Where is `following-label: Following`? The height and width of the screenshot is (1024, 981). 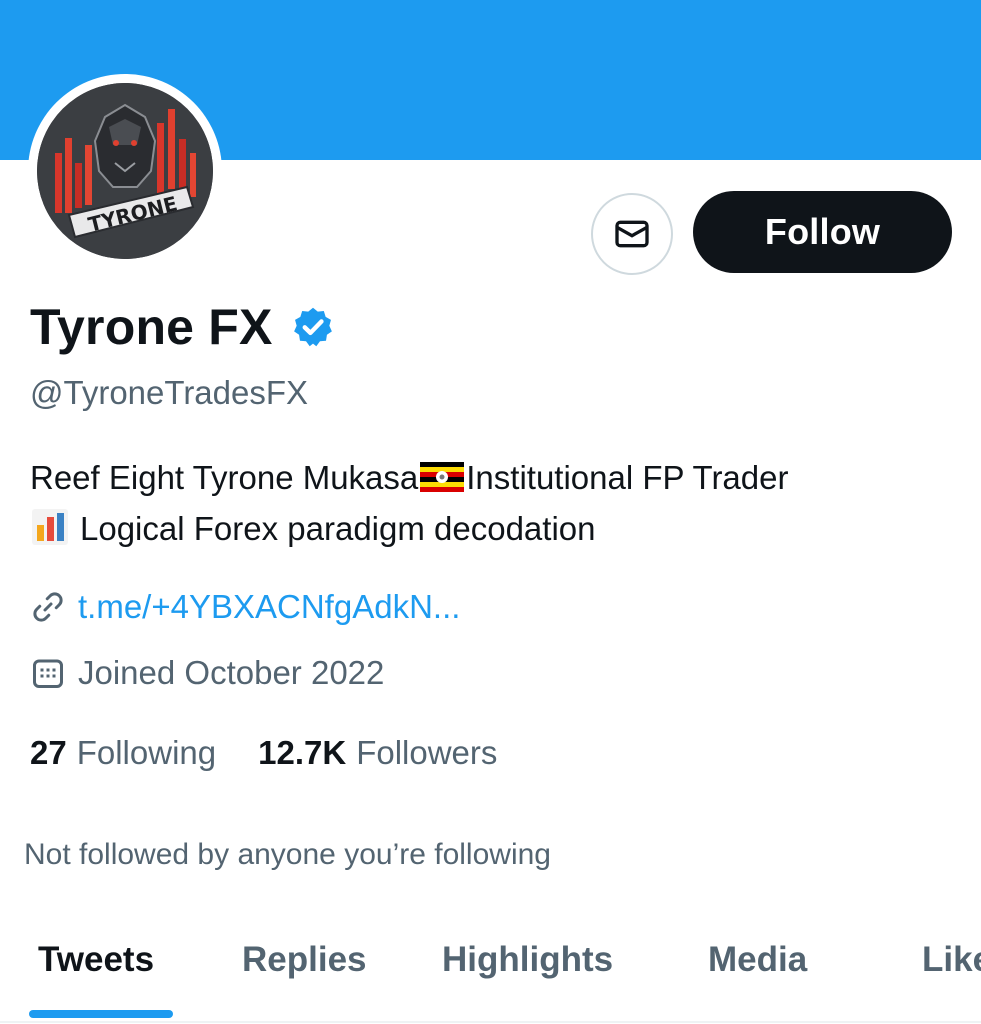 following-label: Following is located at coordinates (146, 752).